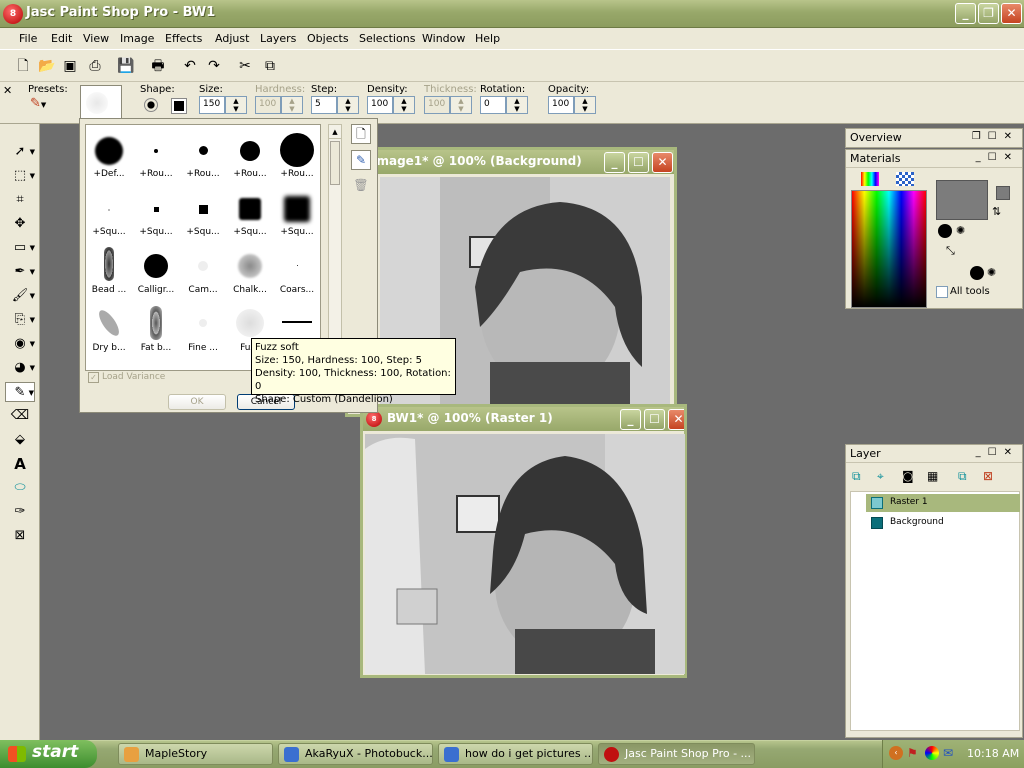 The width and height of the screenshot is (1024, 768). I want to click on layer-row-background: Background, so click(943, 523).